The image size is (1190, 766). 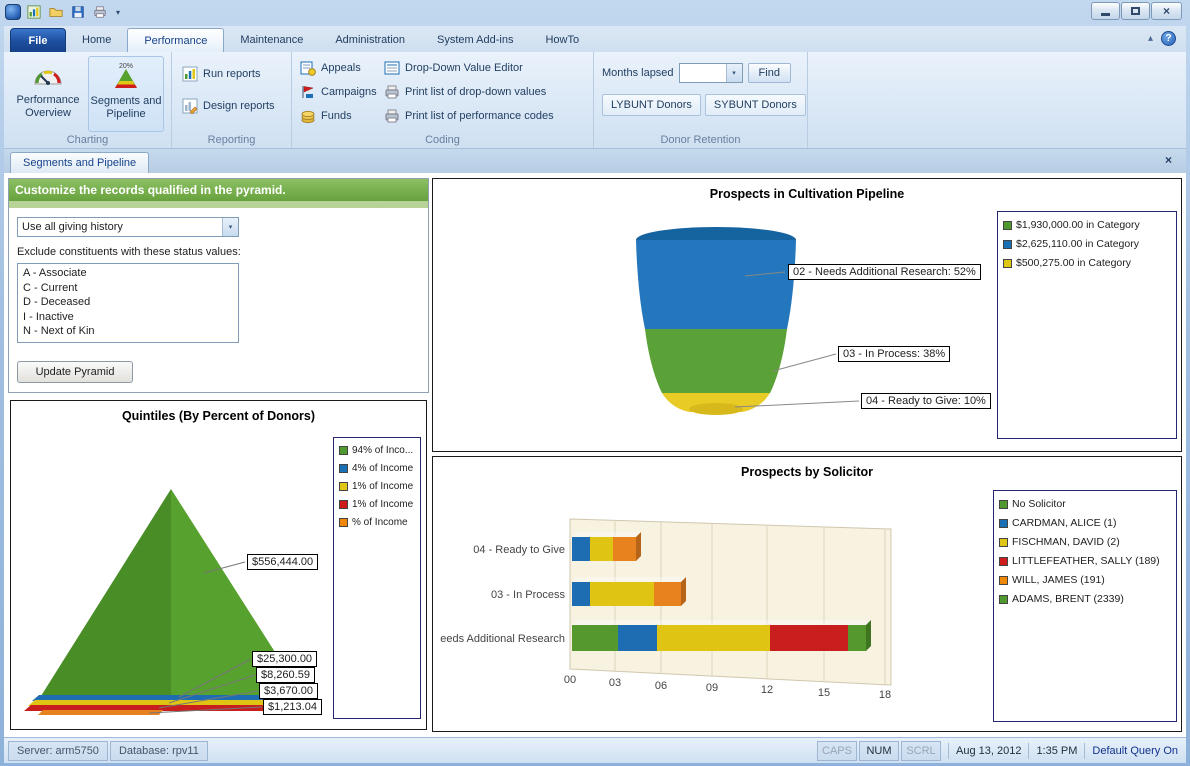 I want to click on months-lapsed-combobox: ▾, so click(x=710, y=73).